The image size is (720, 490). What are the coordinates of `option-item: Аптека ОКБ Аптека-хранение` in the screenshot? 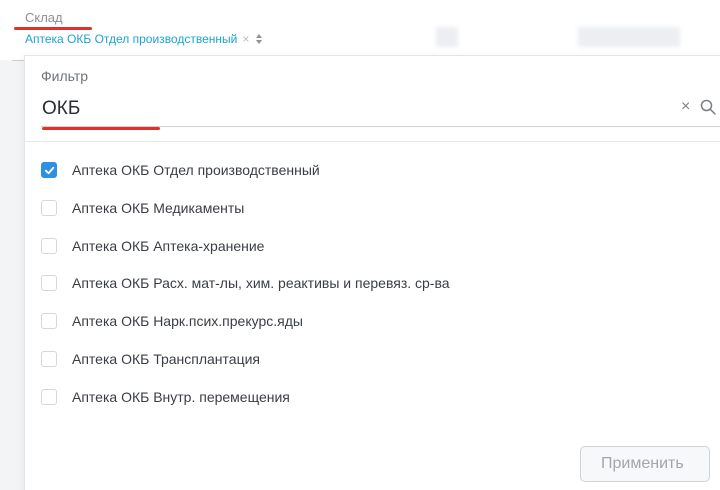 It's located at (245, 246).